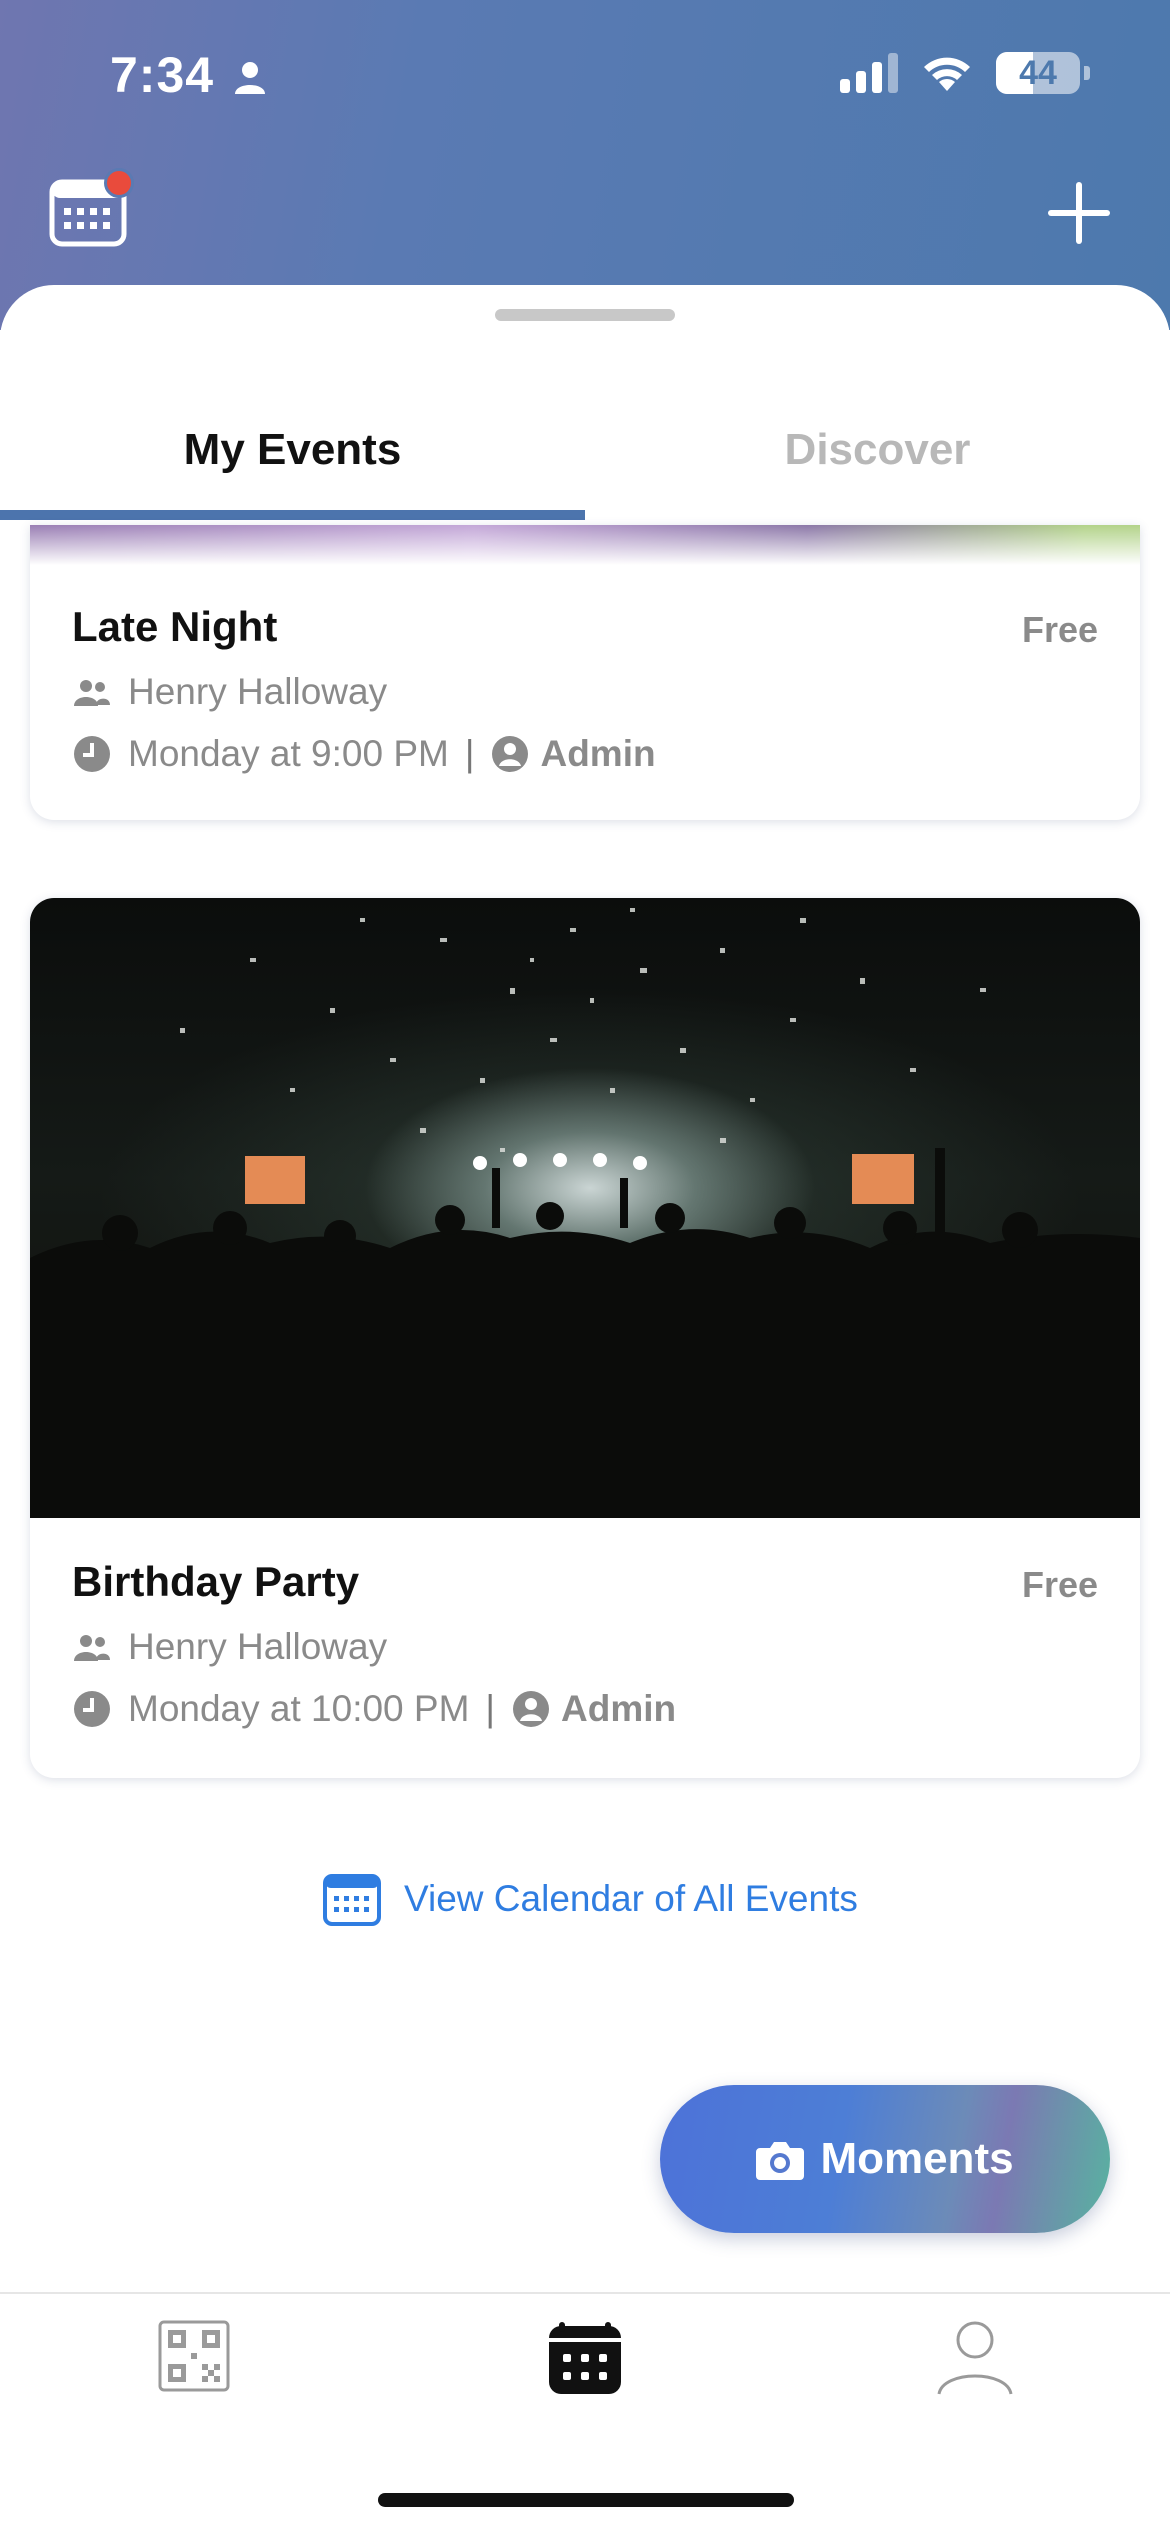 The height and width of the screenshot is (2534, 1170). Describe the element at coordinates (1079, 213) in the screenshot. I see `add-event-plus-icon` at that location.